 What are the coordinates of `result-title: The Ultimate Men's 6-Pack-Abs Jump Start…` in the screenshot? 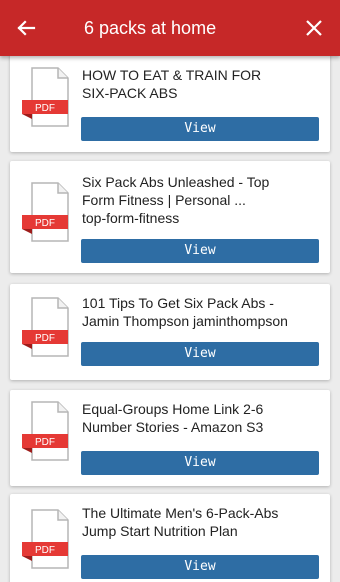 It's located at (180, 522).